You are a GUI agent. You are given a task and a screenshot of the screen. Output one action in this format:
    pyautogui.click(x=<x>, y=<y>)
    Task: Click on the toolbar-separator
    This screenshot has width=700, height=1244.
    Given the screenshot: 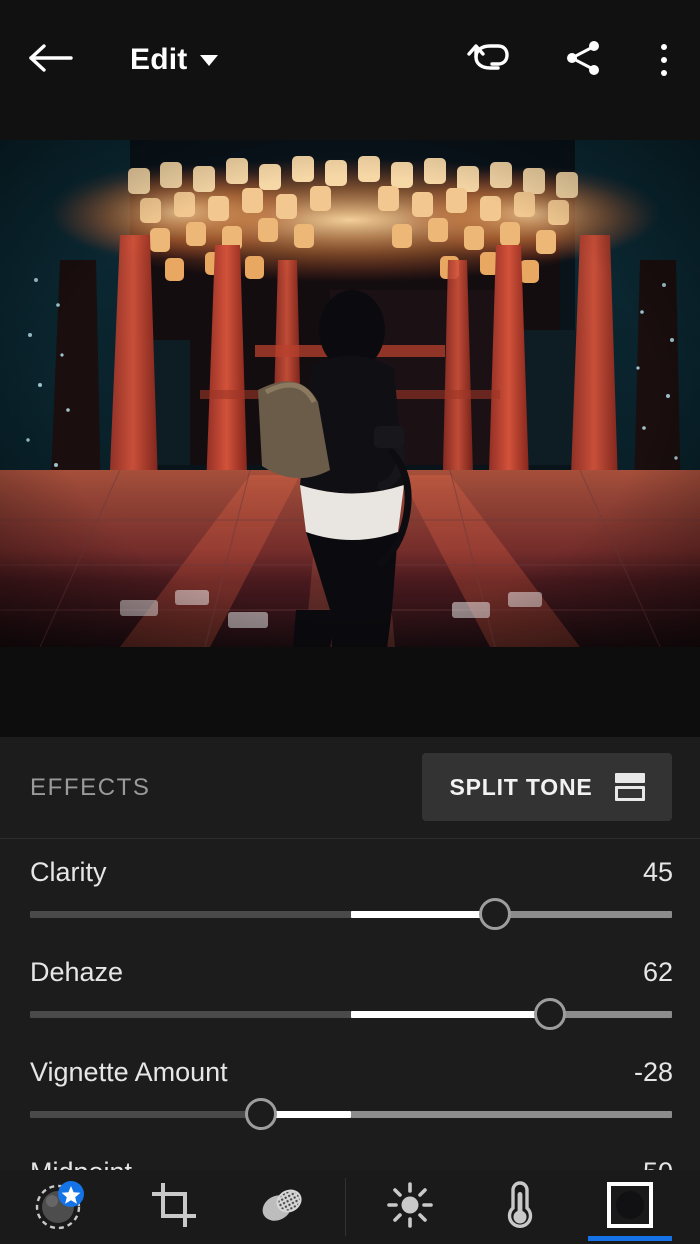 What is the action you would take?
    pyautogui.click(x=345, y=1207)
    